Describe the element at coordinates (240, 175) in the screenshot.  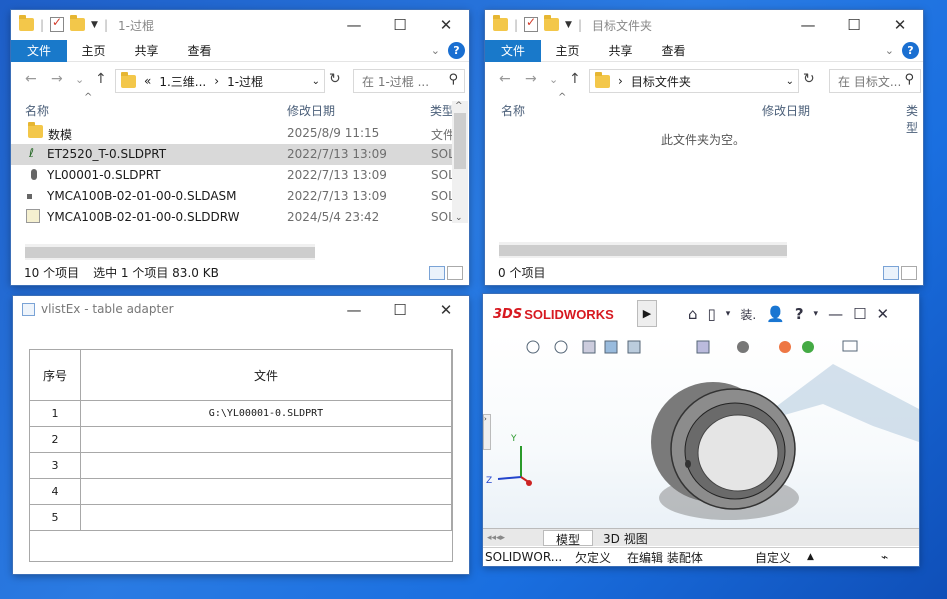
I see `list-item: YL00001-0.SLDPRT 2022/7/13 13:09 SOL` at that location.